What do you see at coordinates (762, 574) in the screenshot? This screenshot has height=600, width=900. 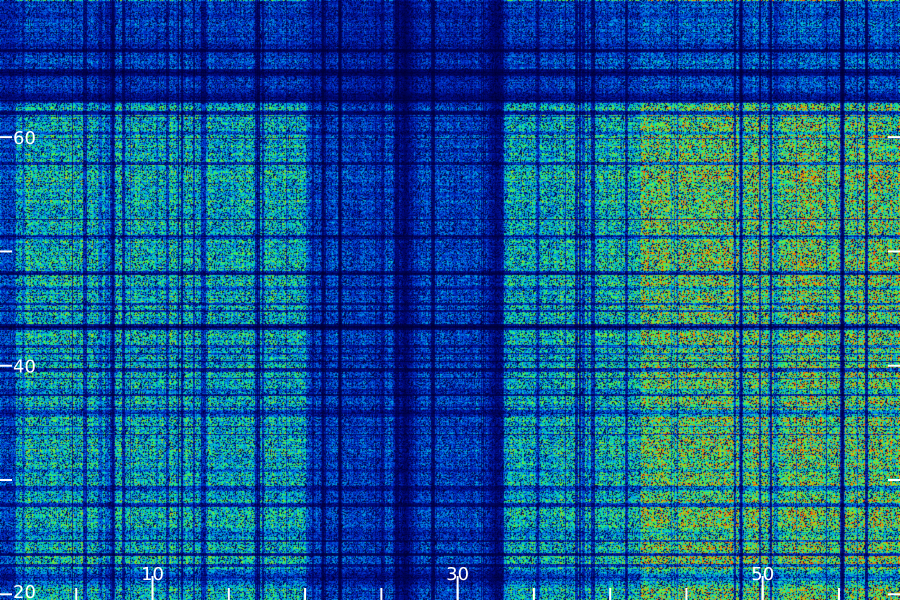 I see `x-tick-label: 50` at bounding box center [762, 574].